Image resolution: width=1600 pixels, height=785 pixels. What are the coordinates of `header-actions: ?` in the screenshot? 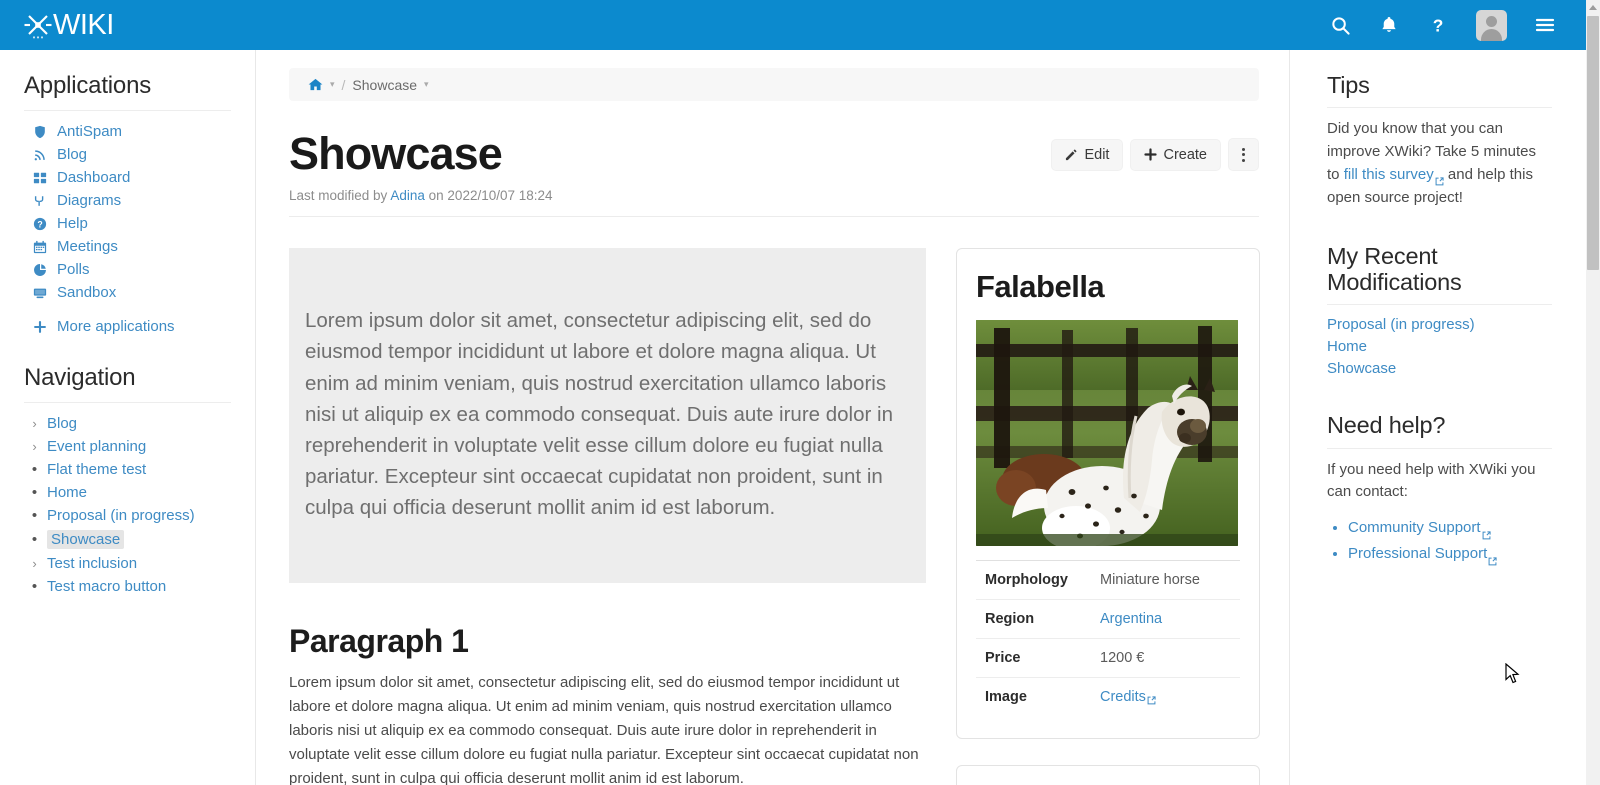 It's located at (1457, 25).